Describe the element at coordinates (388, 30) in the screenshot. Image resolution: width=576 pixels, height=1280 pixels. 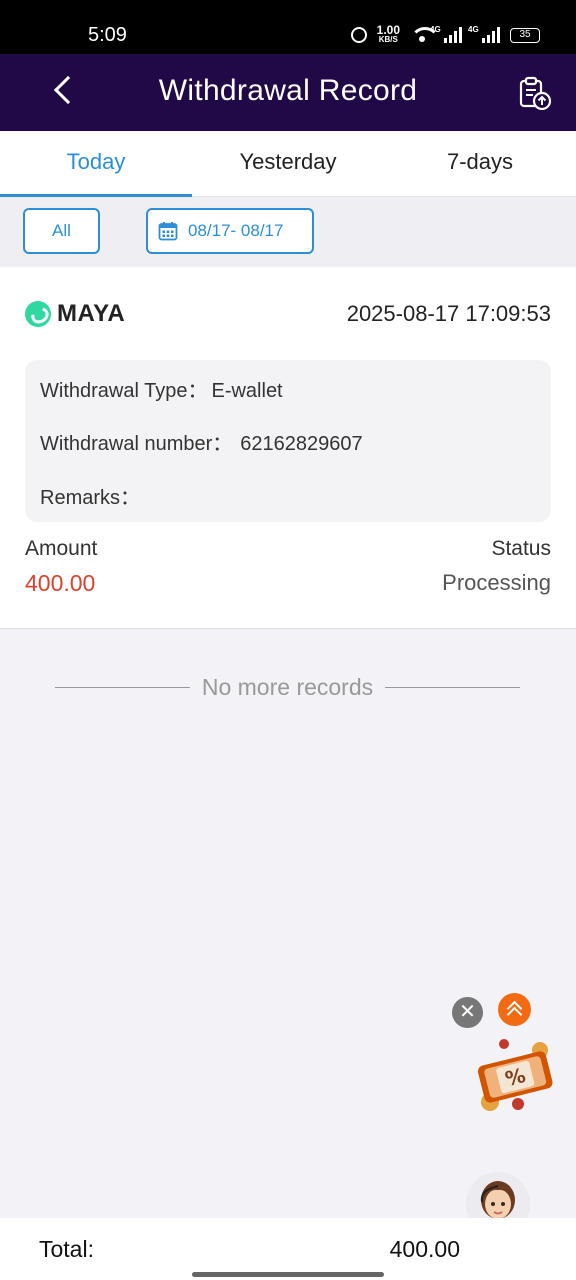
I see `network-speed-value: 1.00` at that location.